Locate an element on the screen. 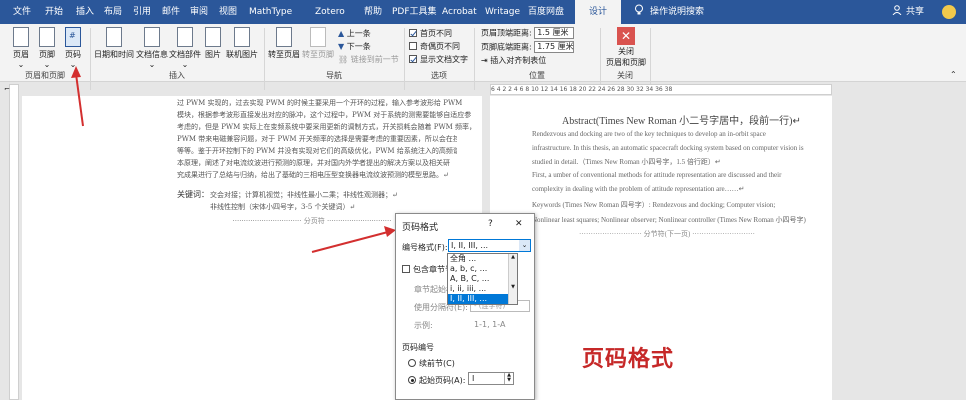 This screenshot has width=966, height=400. continue-radio: 续前节(C) is located at coordinates (431, 363).